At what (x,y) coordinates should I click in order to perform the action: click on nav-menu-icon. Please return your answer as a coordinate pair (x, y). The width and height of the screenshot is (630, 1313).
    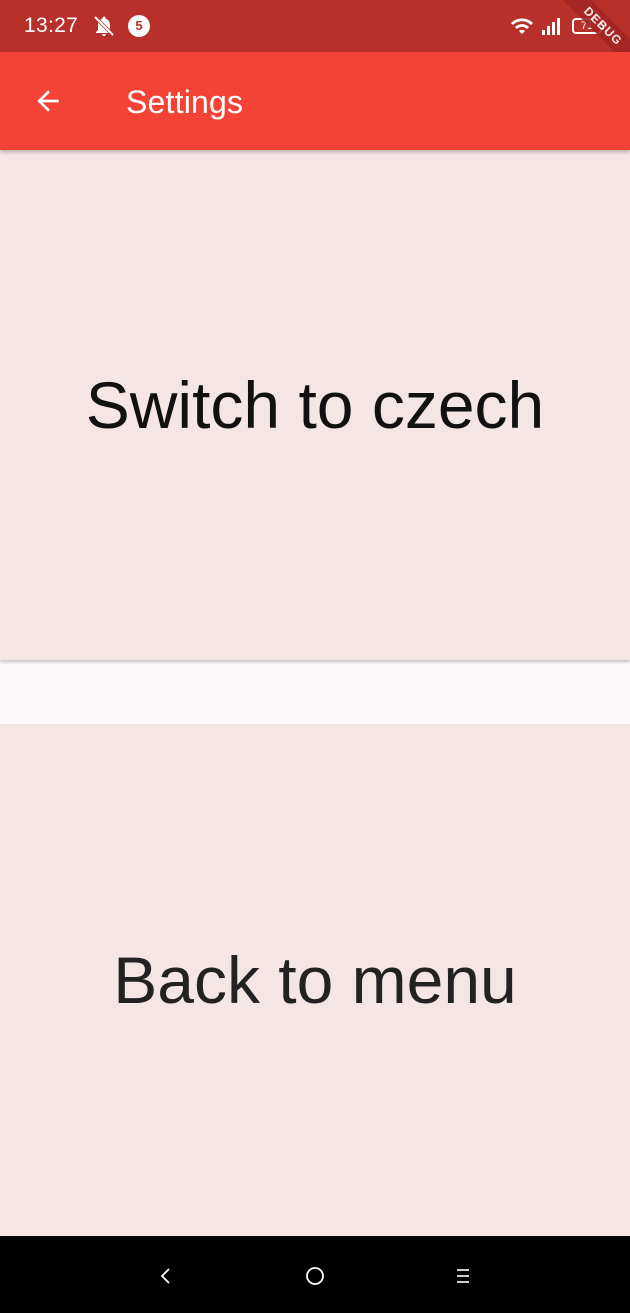
    Looking at the image, I should click on (463, 1276).